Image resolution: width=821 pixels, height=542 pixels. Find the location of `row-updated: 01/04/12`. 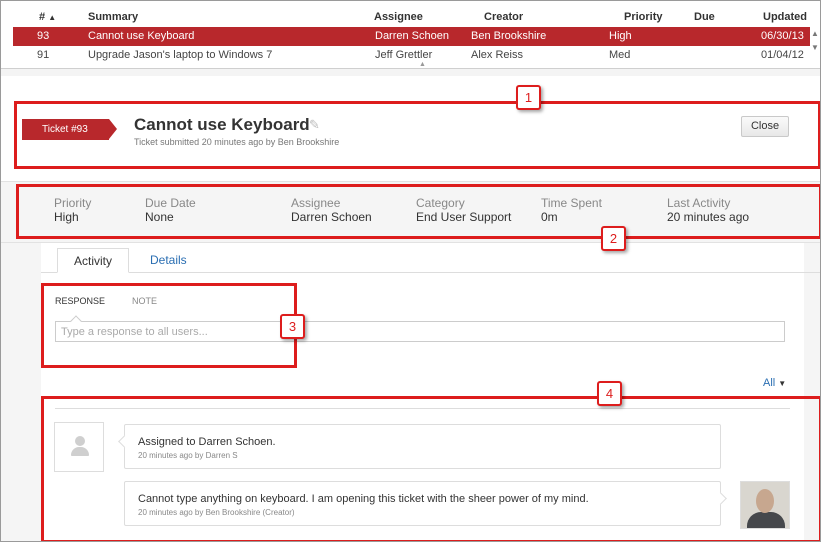

row-updated: 01/04/12 is located at coordinates (782, 55).